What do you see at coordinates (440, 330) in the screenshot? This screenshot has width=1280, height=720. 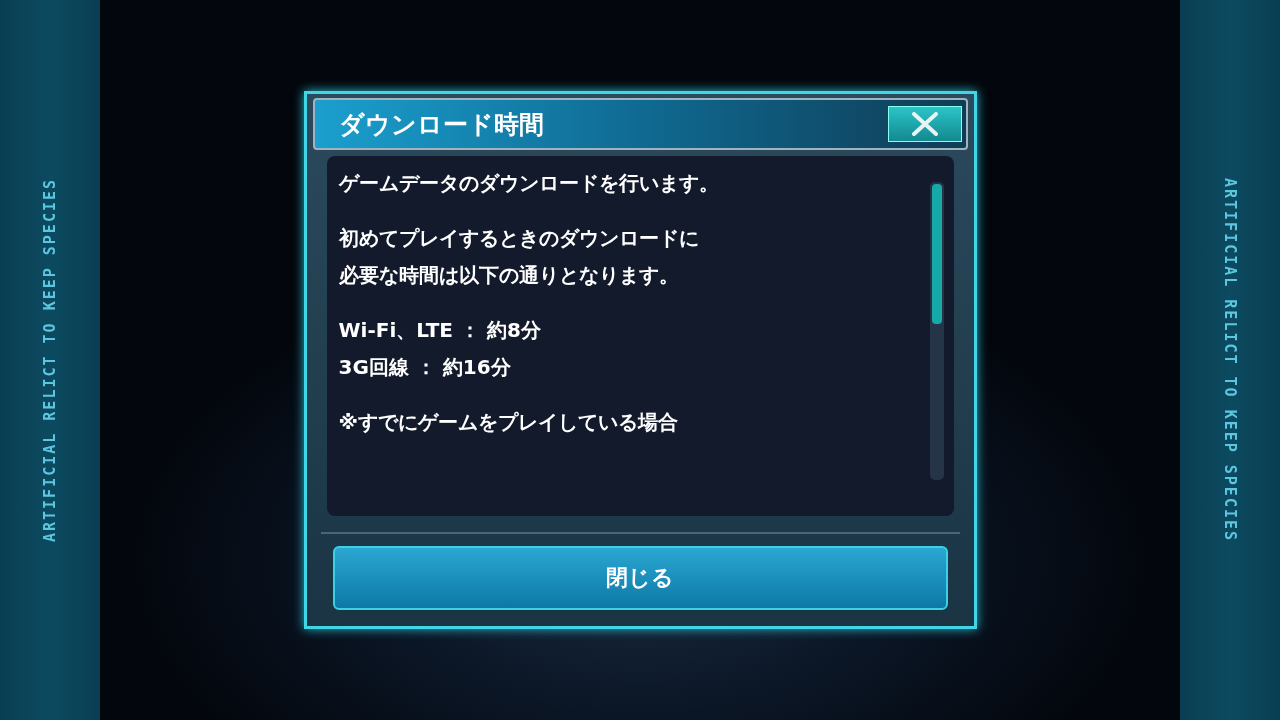 I see `message-text: Wi-Fi、LTE ： 約8分` at bounding box center [440, 330].